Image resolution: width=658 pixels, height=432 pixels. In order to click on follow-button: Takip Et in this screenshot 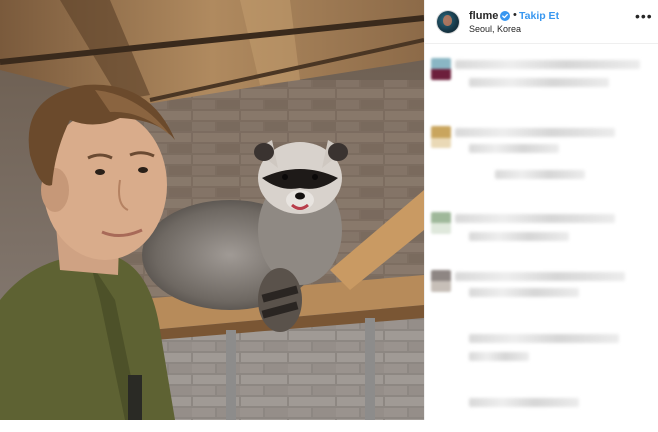, I will do `click(539, 16)`.